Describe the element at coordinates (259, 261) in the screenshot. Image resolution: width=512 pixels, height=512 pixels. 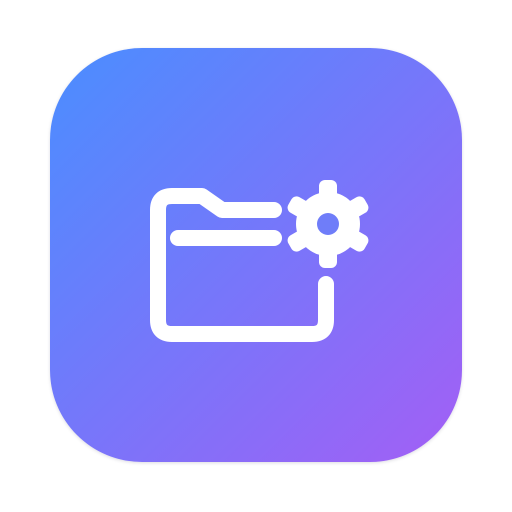
I see `folder-settings-icon` at that location.